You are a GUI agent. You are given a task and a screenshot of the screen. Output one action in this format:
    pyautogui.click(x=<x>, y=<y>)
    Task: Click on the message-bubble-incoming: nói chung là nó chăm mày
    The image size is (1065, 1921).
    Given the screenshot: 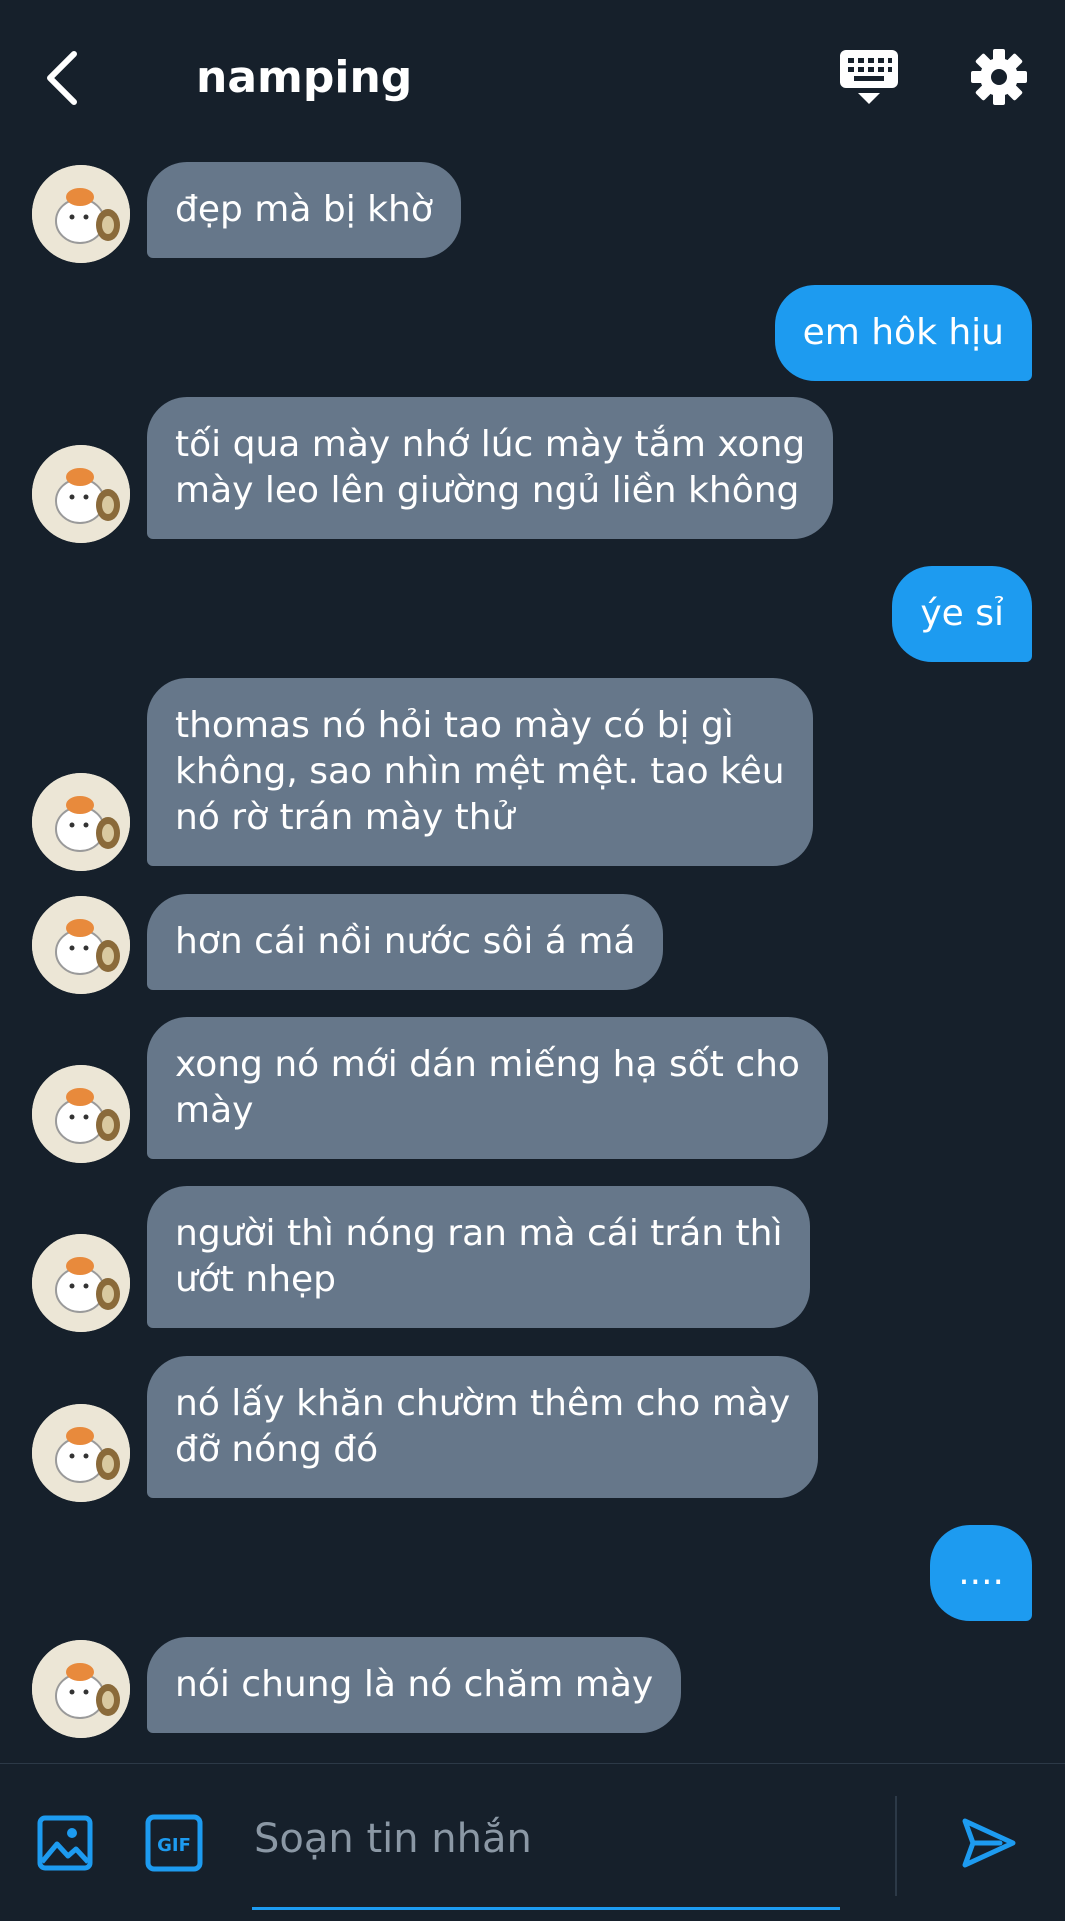 What is the action you would take?
    pyautogui.click(x=414, y=1685)
    